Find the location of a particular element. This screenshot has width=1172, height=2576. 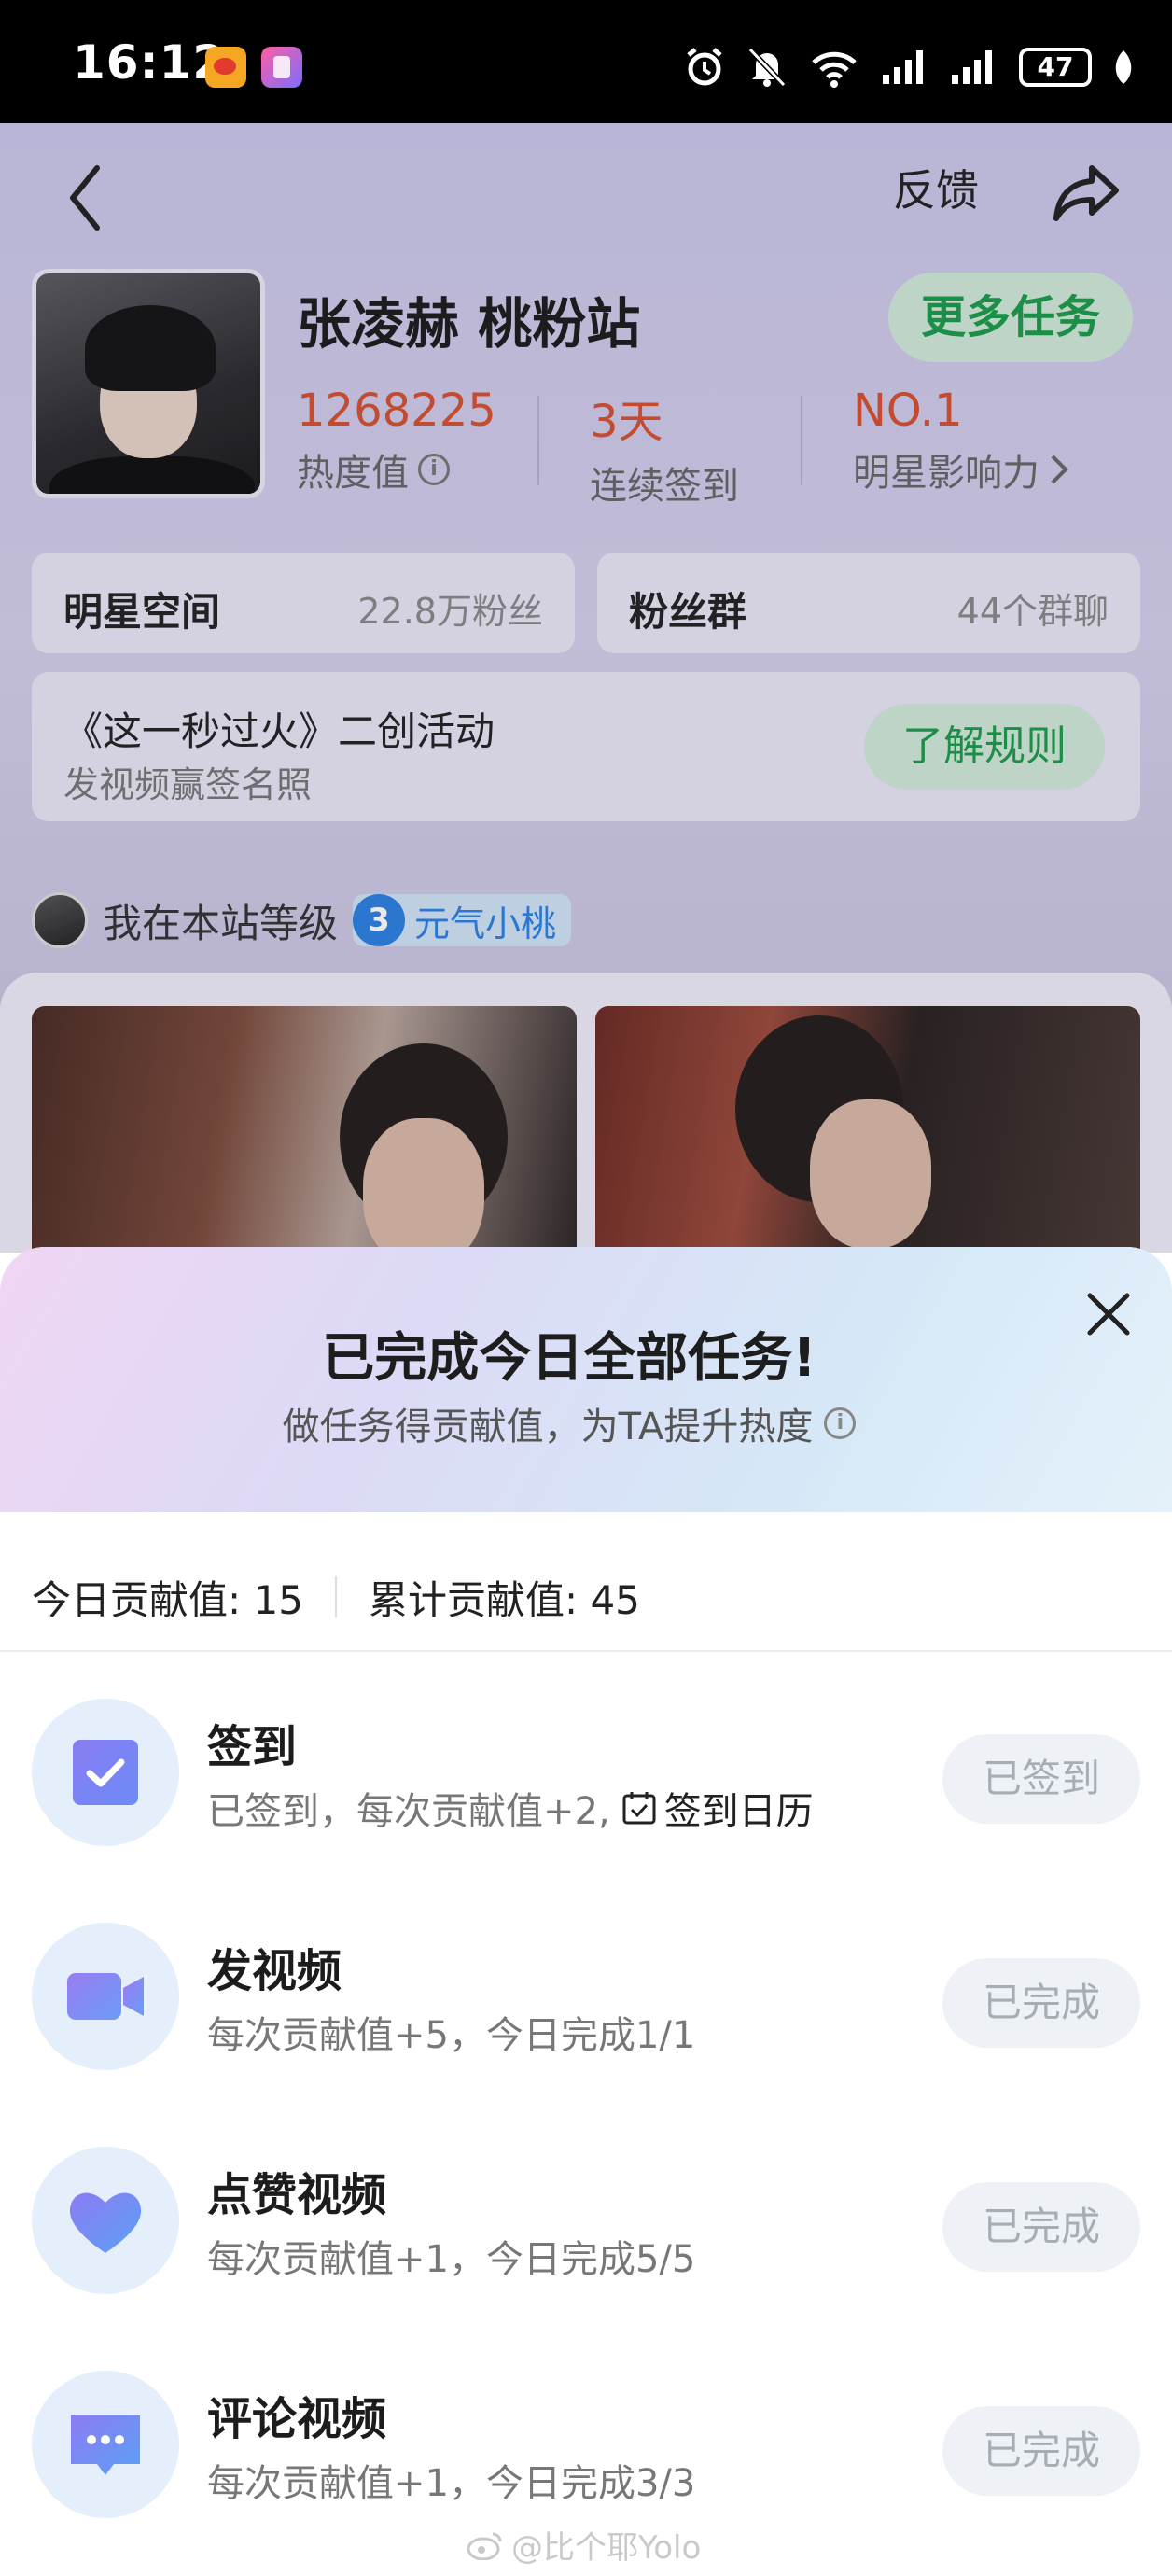

checkin-calendar-label: 签到日历 is located at coordinates (738, 1811).